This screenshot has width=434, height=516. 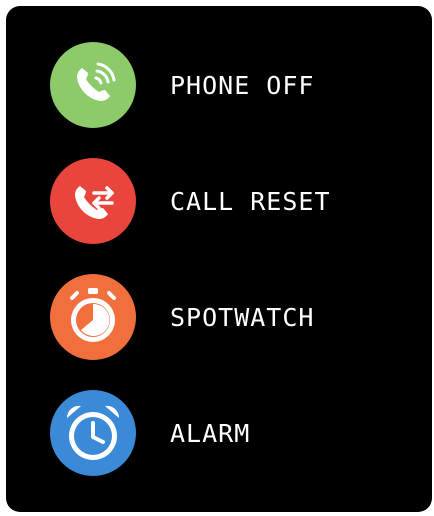 I want to click on menu-item-phone-off: PHONE OFF, so click(x=230, y=85).